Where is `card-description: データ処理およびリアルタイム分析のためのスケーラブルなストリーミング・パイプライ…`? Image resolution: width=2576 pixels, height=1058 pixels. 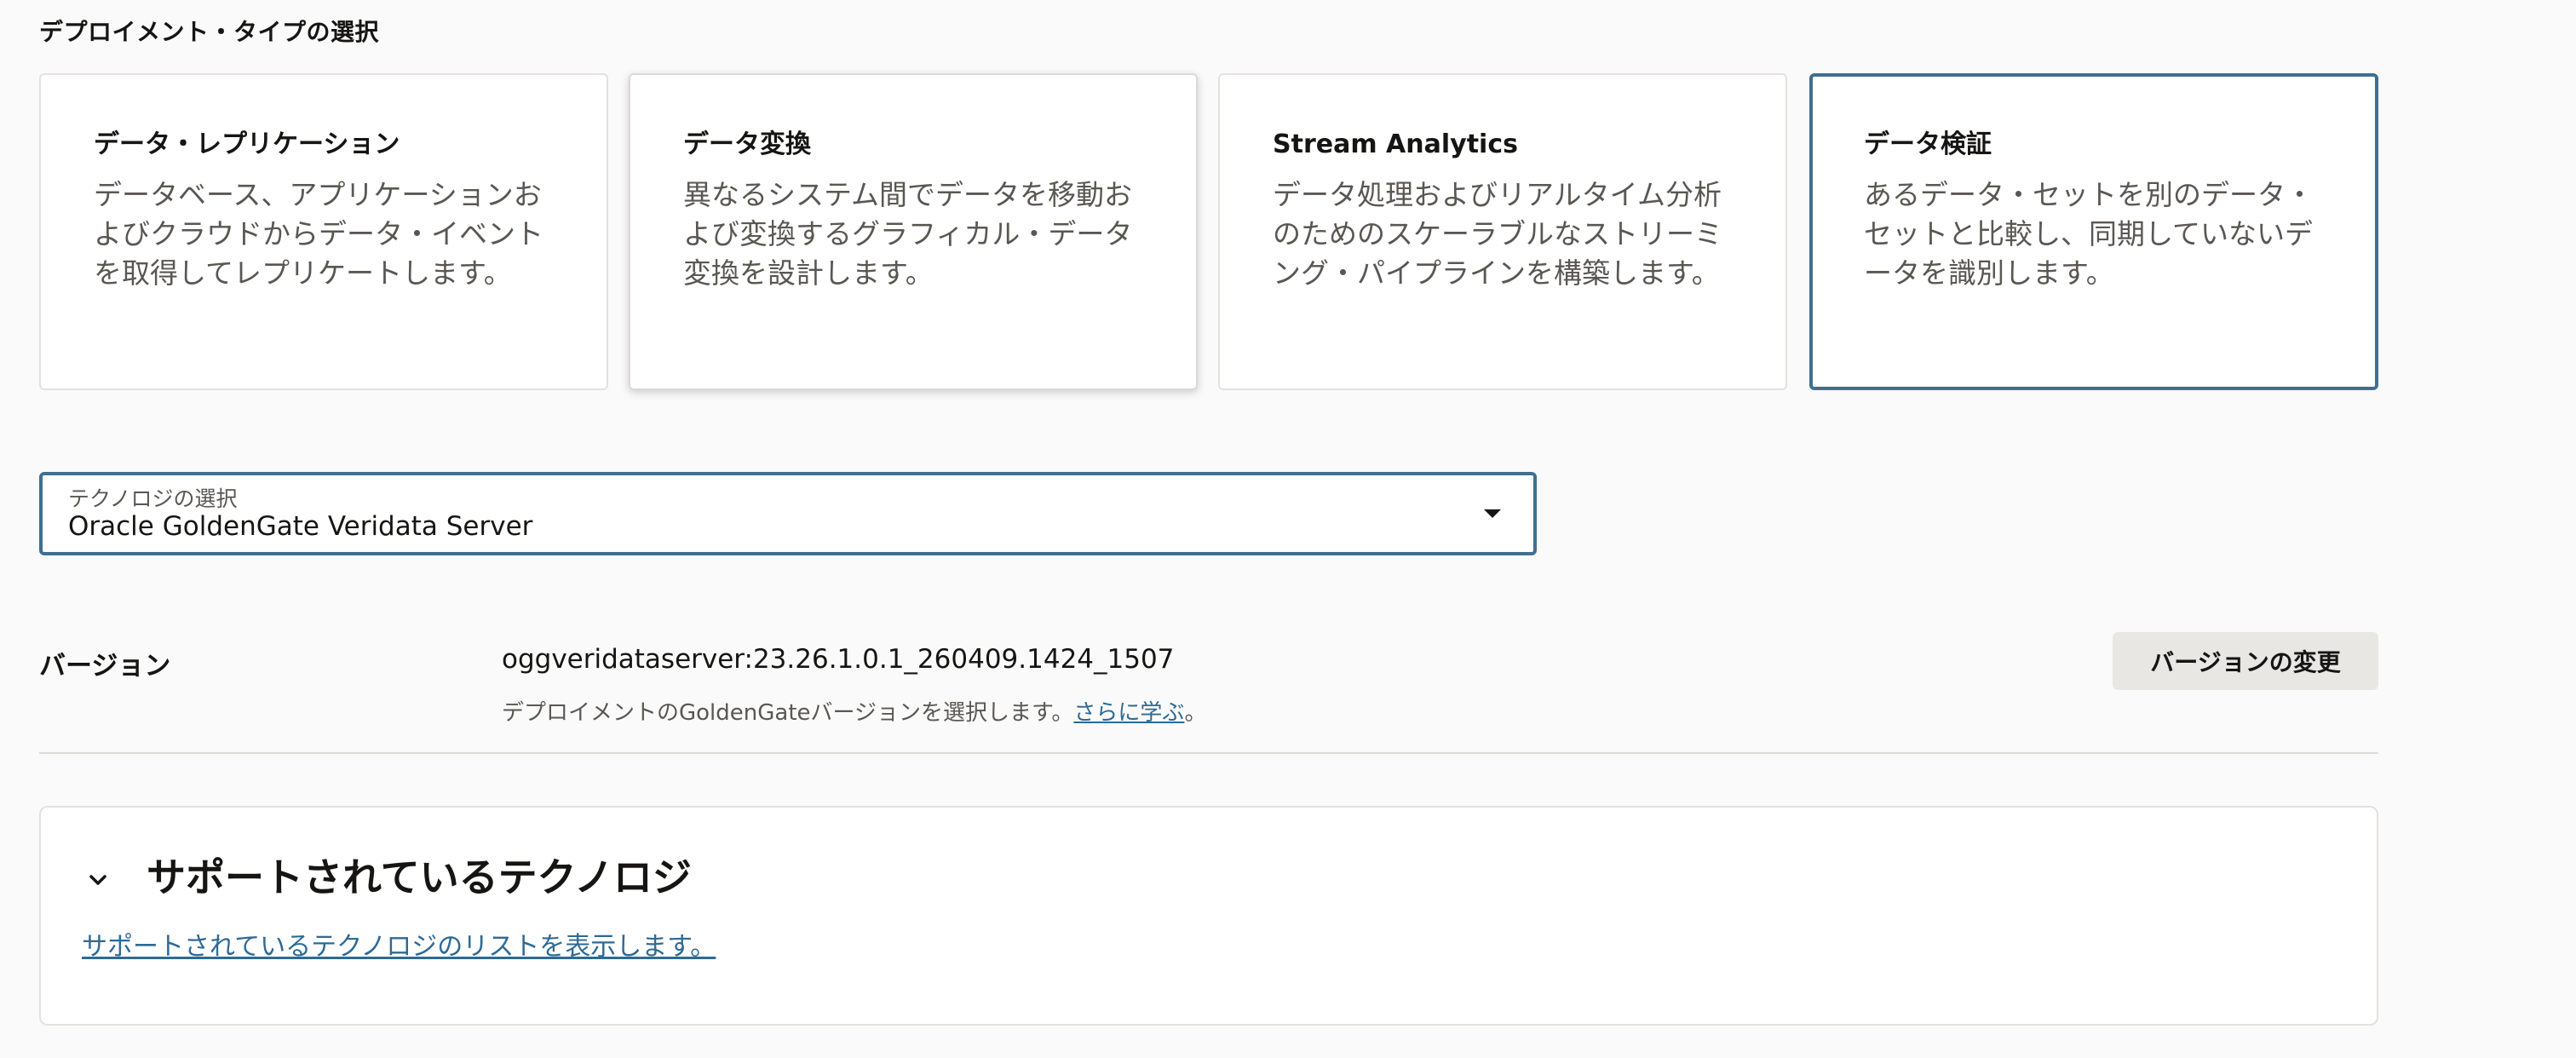
card-description: データ処理およびリアルタイム分析のためのスケーラブルなストリーミング・パイプライ… is located at coordinates (1497, 234).